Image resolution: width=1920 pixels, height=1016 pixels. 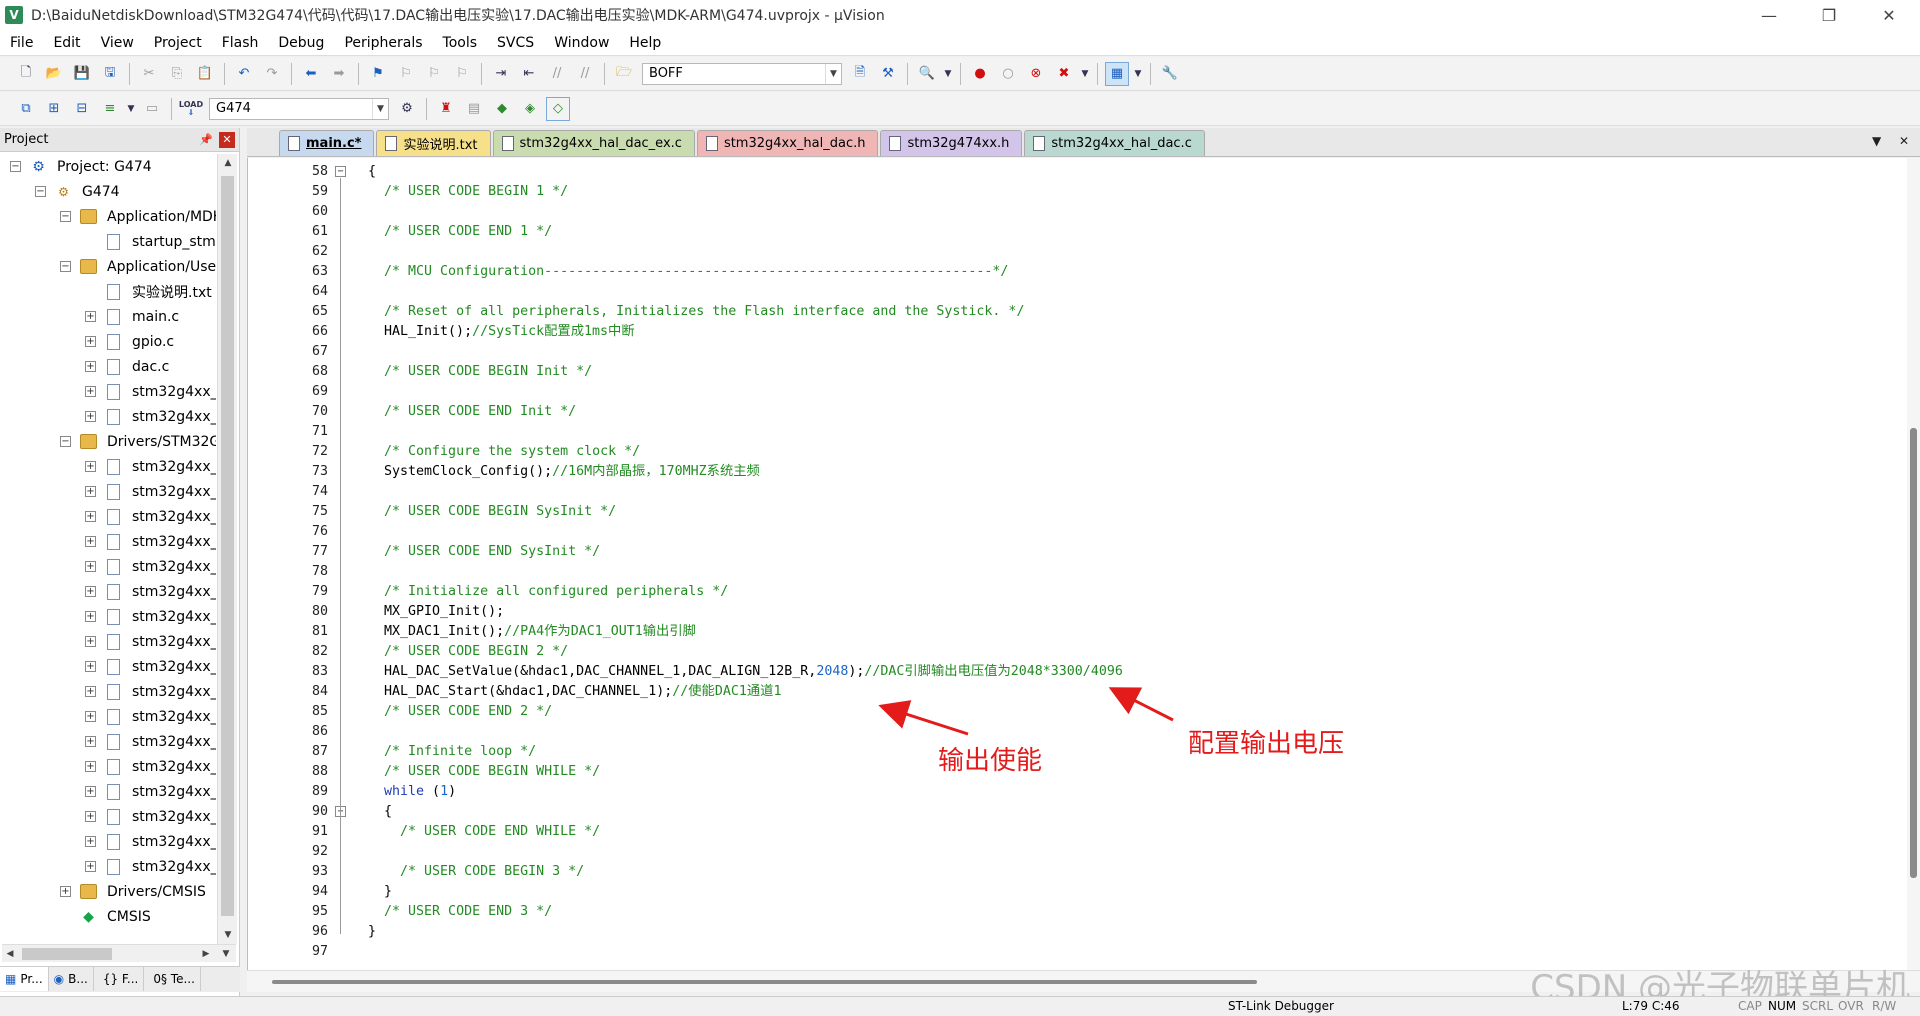 I want to click on breakpoint-icon: ●, so click(x=980, y=74).